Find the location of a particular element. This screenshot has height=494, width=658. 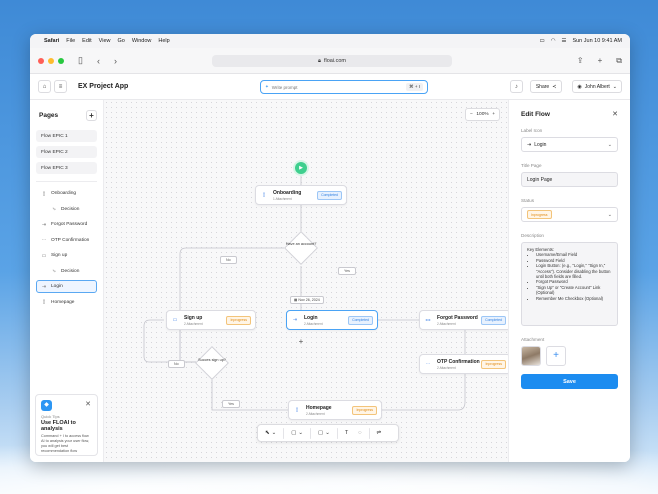

pointer-tool: ⬉ ⌄ is located at coordinates (270, 433).